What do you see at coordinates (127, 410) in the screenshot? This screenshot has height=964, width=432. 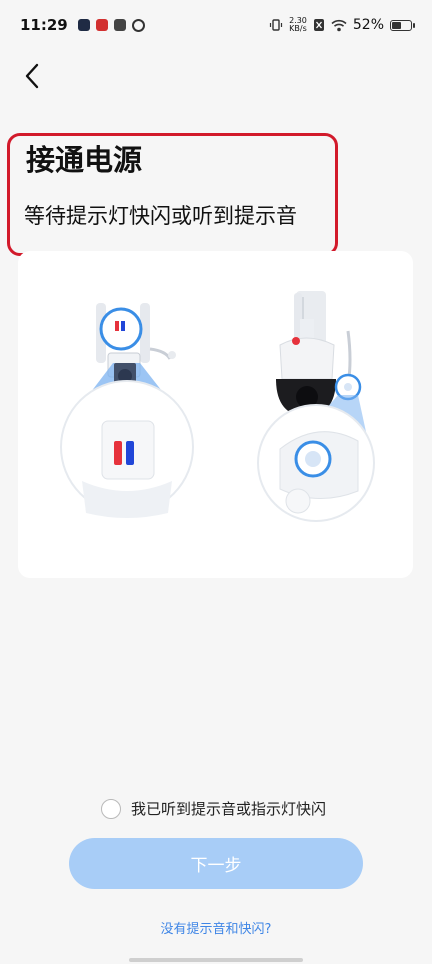 I see `camera-indicator-light-icon` at bounding box center [127, 410].